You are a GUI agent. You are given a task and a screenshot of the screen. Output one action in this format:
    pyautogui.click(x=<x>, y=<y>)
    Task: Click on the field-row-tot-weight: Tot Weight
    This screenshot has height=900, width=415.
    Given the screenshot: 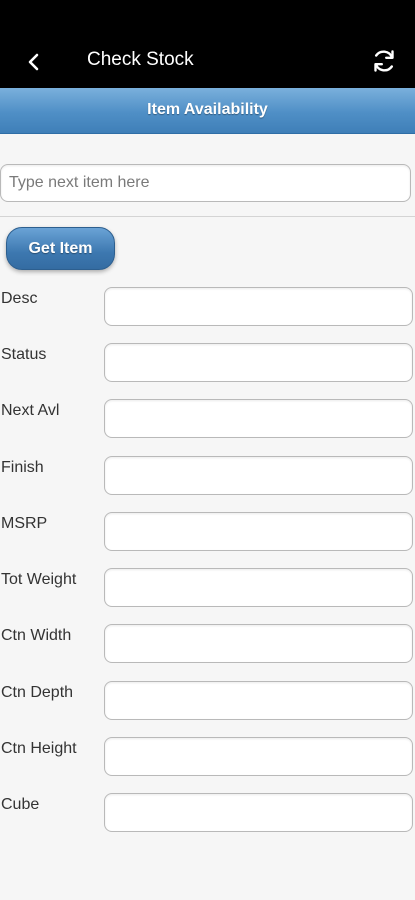 What is the action you would take?
    pyautogui.click(x=207, y=588)
    